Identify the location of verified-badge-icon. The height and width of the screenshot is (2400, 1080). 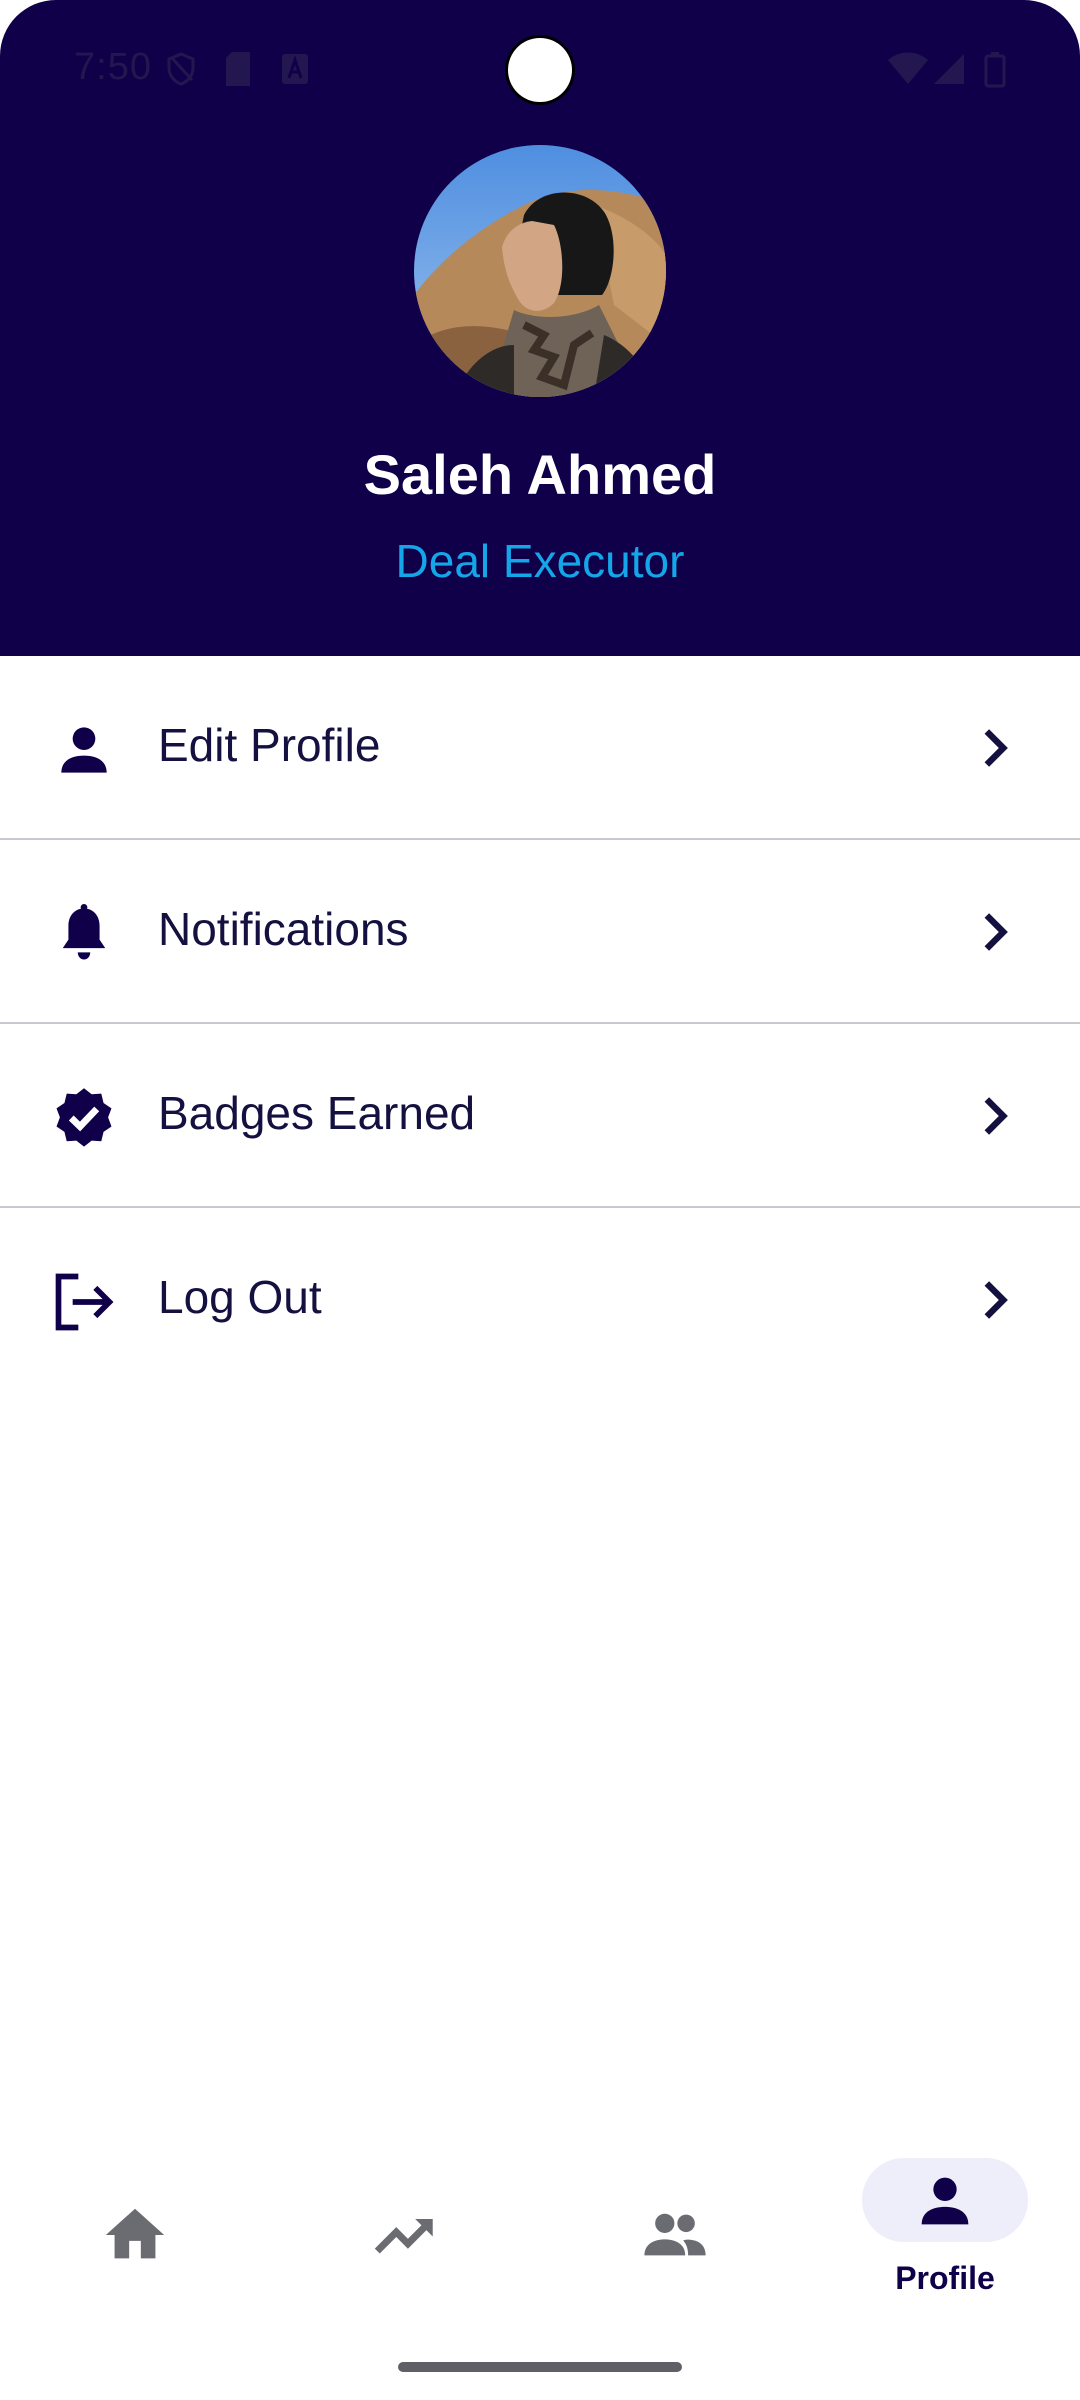
(84, 1117).